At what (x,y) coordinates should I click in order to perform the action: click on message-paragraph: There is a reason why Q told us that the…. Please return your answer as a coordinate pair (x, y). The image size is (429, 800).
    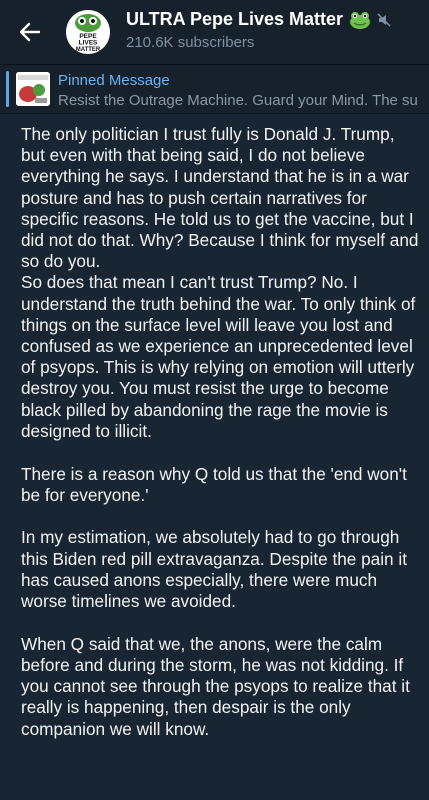
    Looking at the image, I should click on (216, 484).